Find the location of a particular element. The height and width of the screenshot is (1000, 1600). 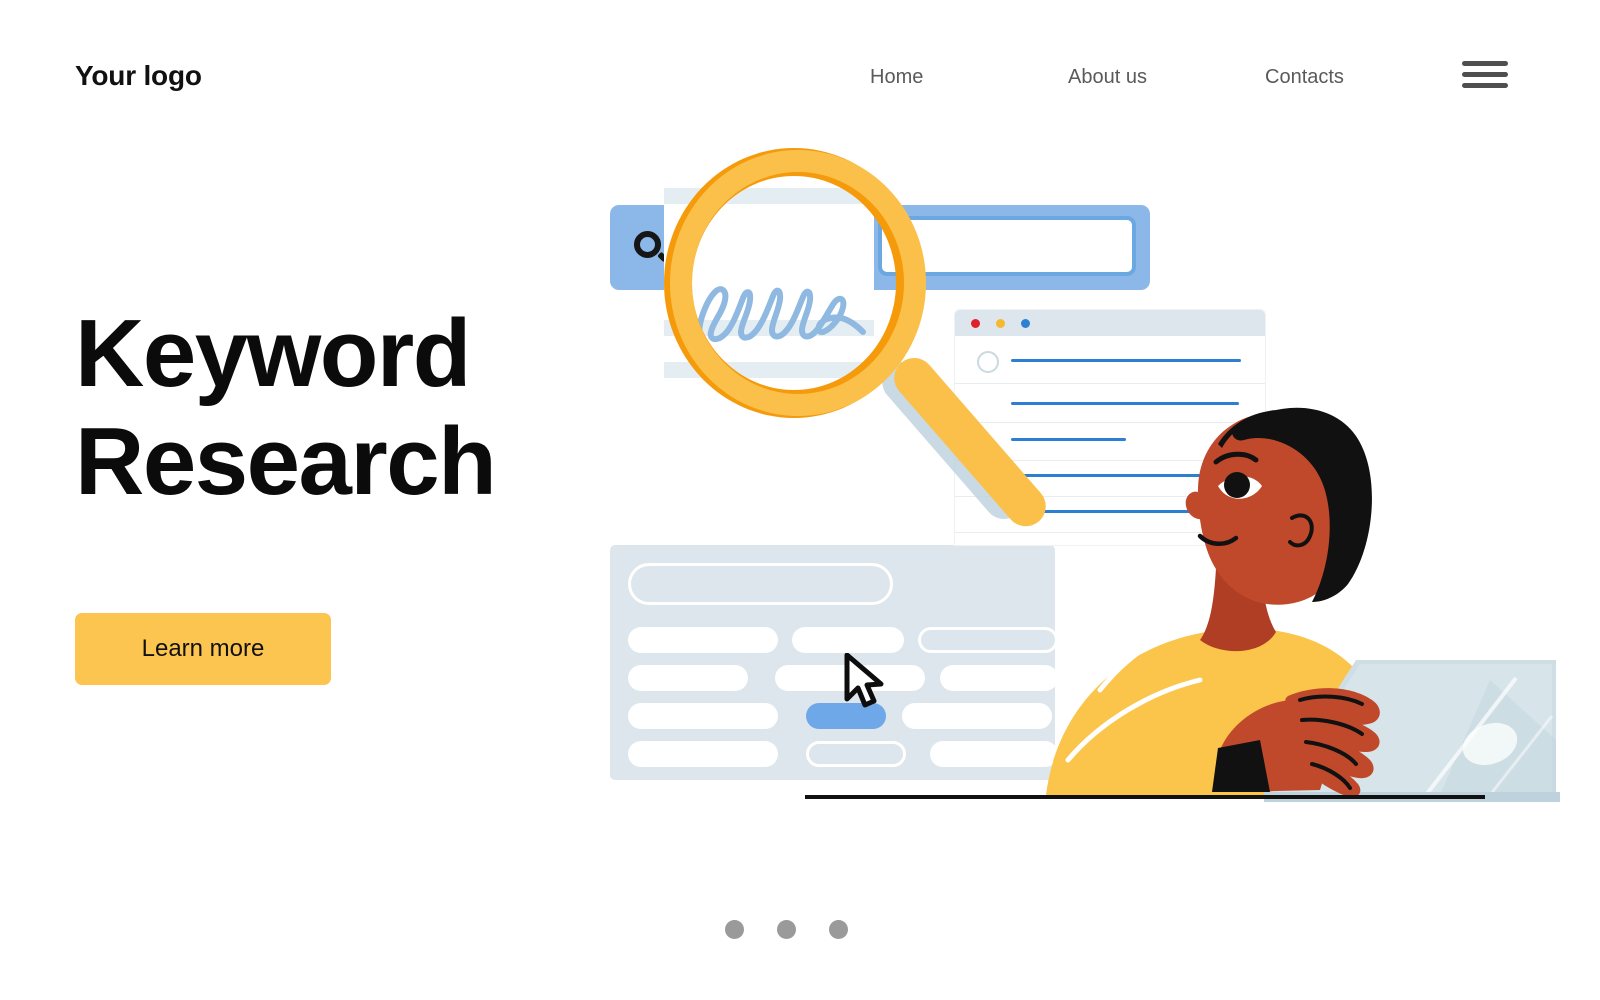

carousel-pagination is located at coordinates (790, 931).